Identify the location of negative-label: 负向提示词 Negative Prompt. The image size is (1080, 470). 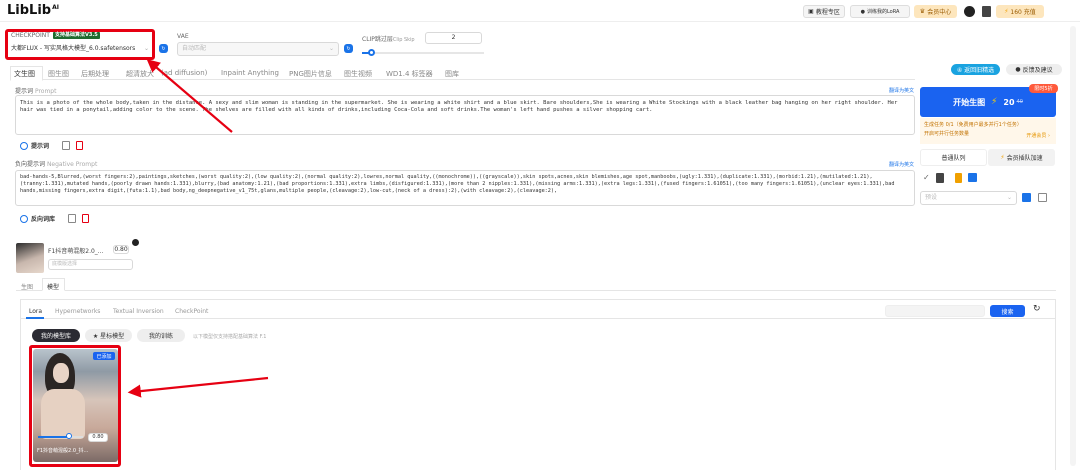
(56, 164).